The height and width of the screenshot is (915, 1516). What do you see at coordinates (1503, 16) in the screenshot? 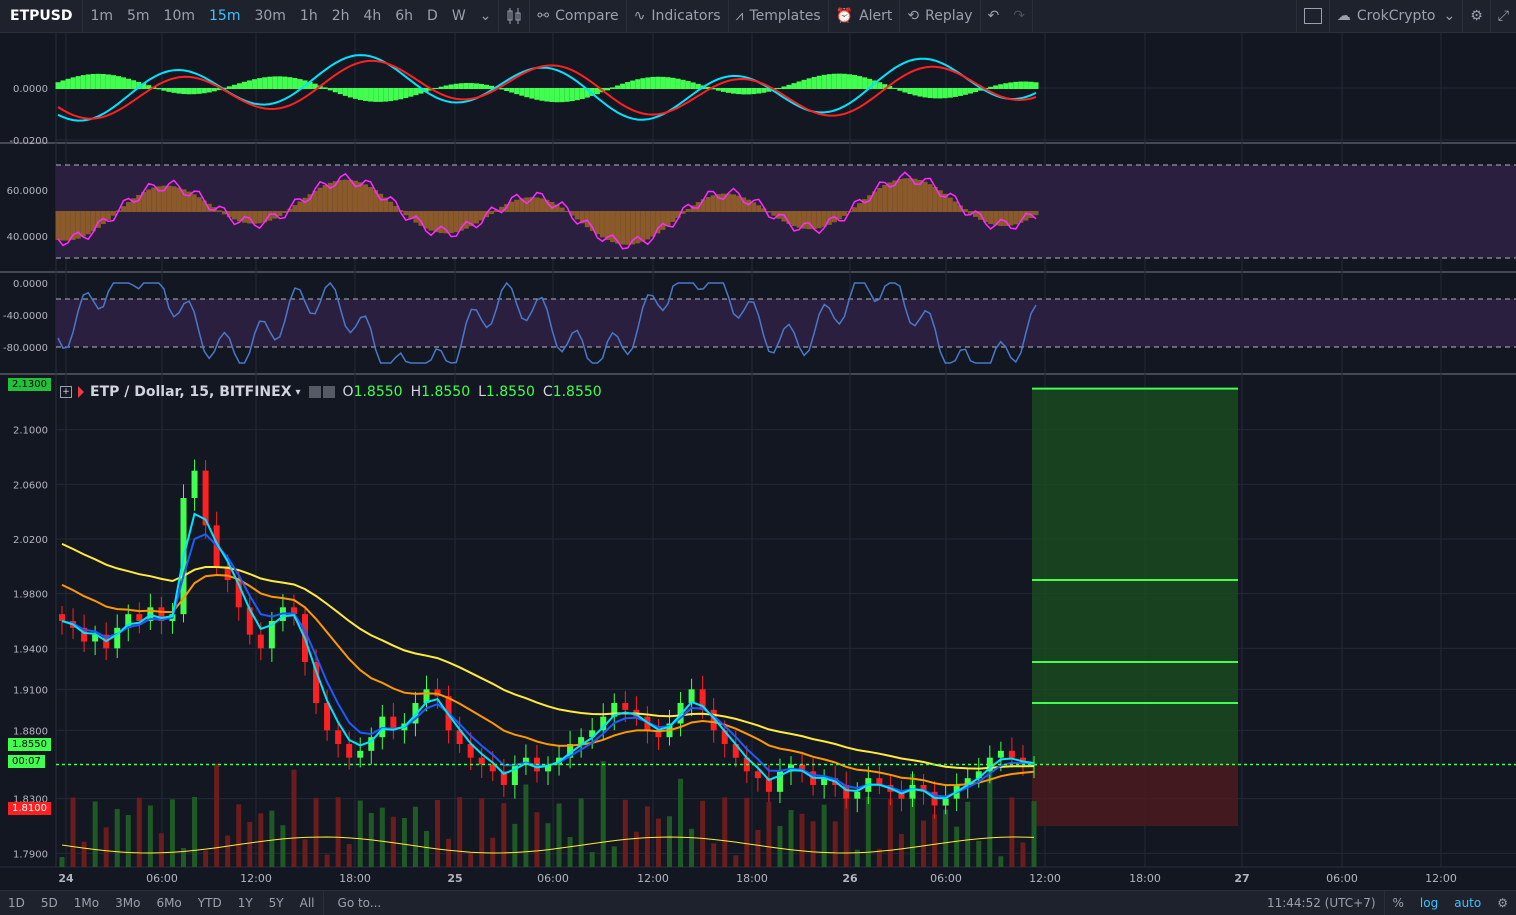
I see `fullscreen-button: ⤢` at bounding box center [1503, 16].